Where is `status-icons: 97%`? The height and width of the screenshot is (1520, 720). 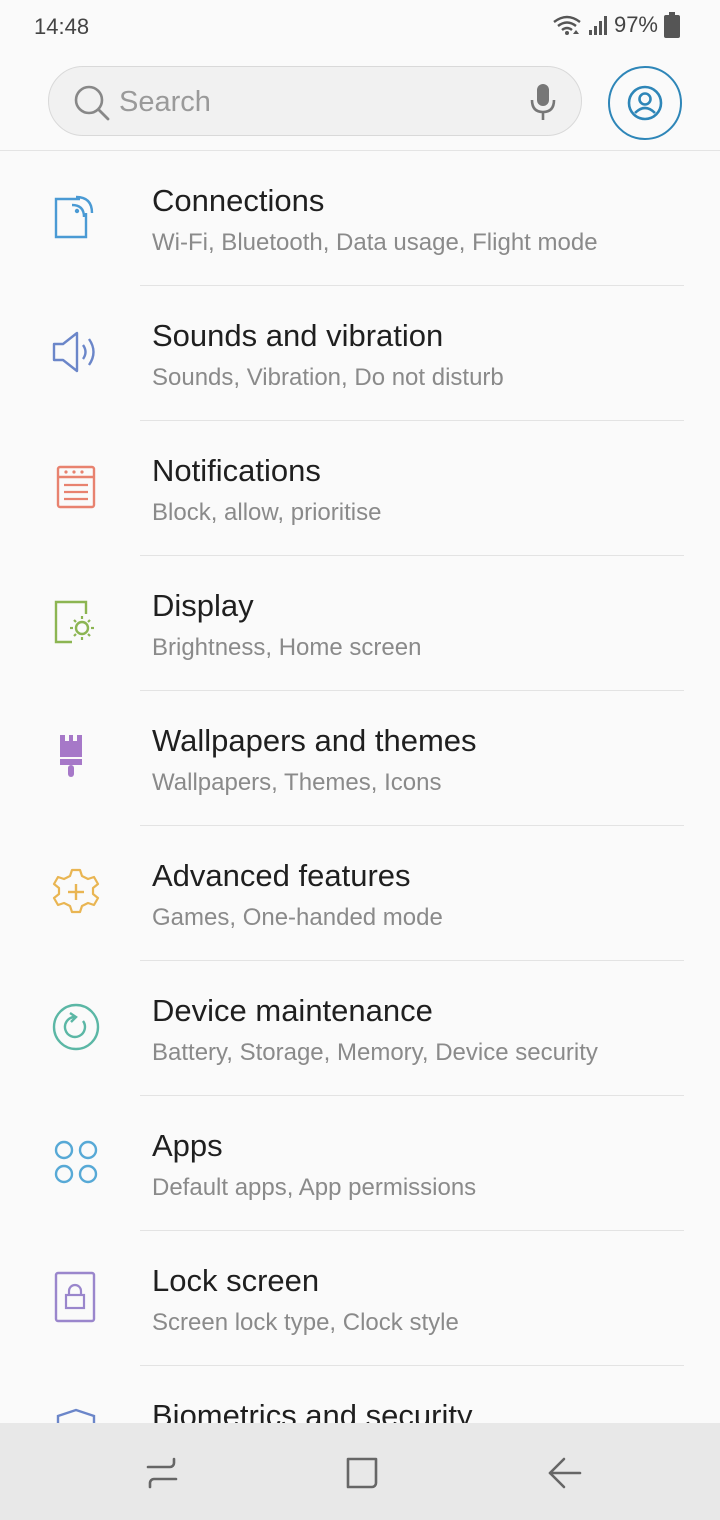
status-icons: 97% is located at coordinates (616, 25).